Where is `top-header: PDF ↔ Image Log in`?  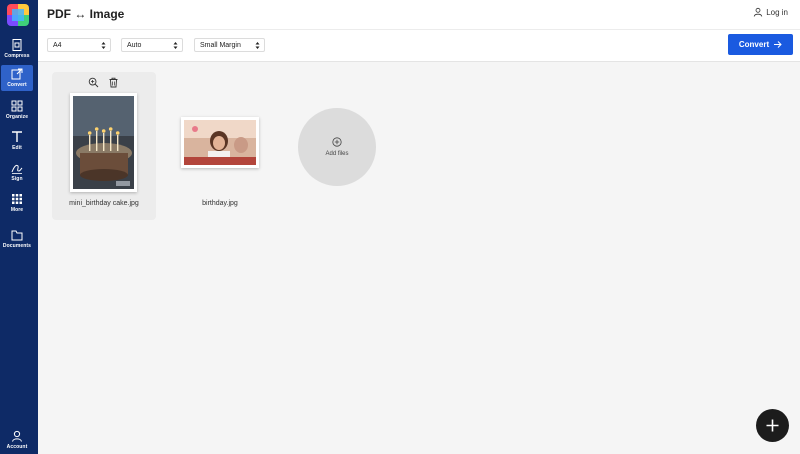
top-header: PDF ↔ Image Log in is located at coordinates (419, 14).